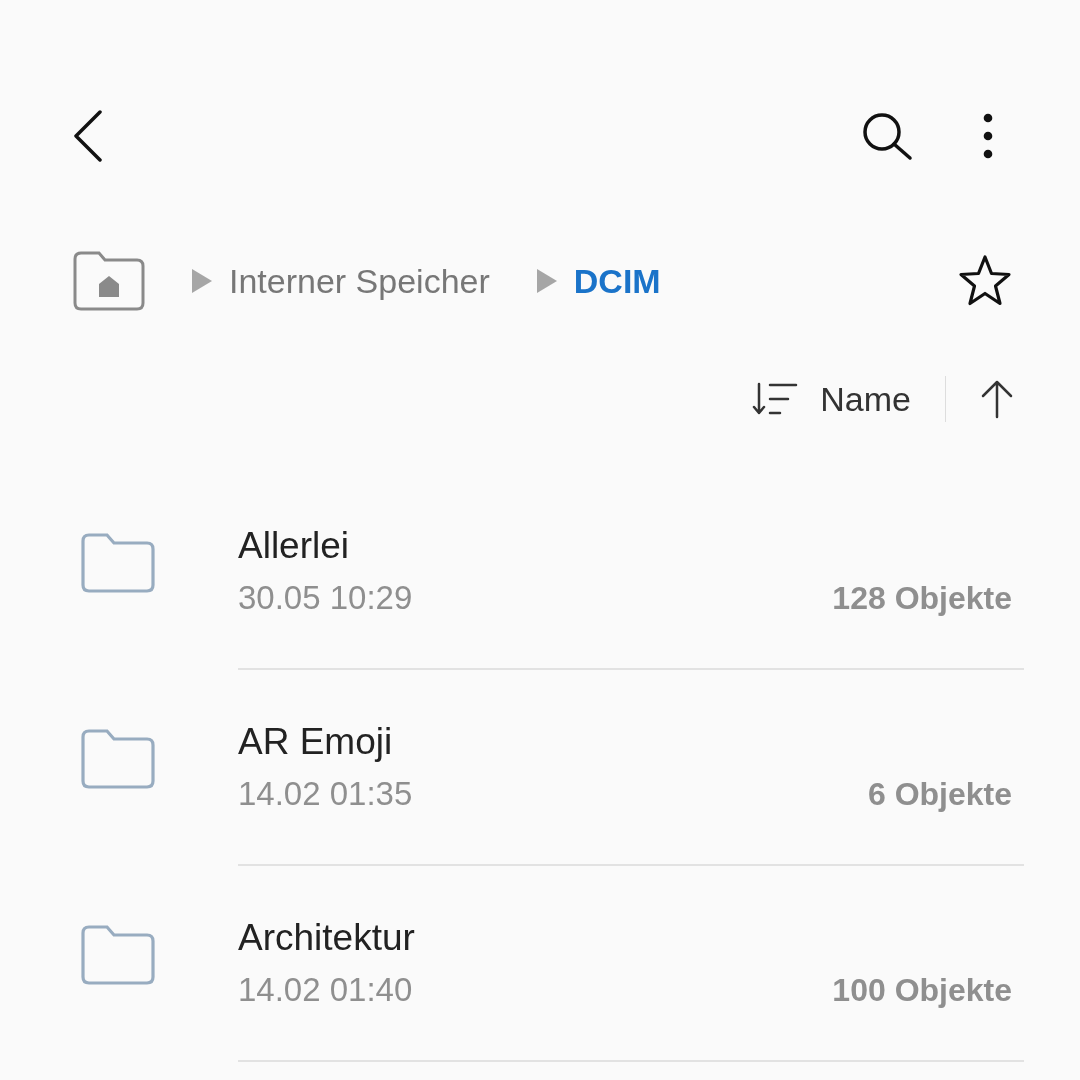 The image size is (1080, 1080). I want to click on back-icon, so click(88, 136).